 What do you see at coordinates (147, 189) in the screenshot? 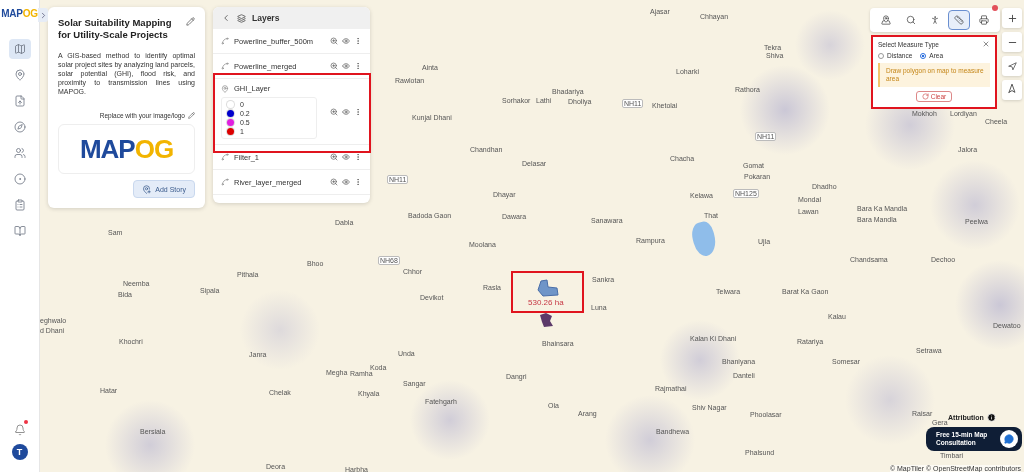
I see `pin-plus-icon` at bounding box center [147, 189].